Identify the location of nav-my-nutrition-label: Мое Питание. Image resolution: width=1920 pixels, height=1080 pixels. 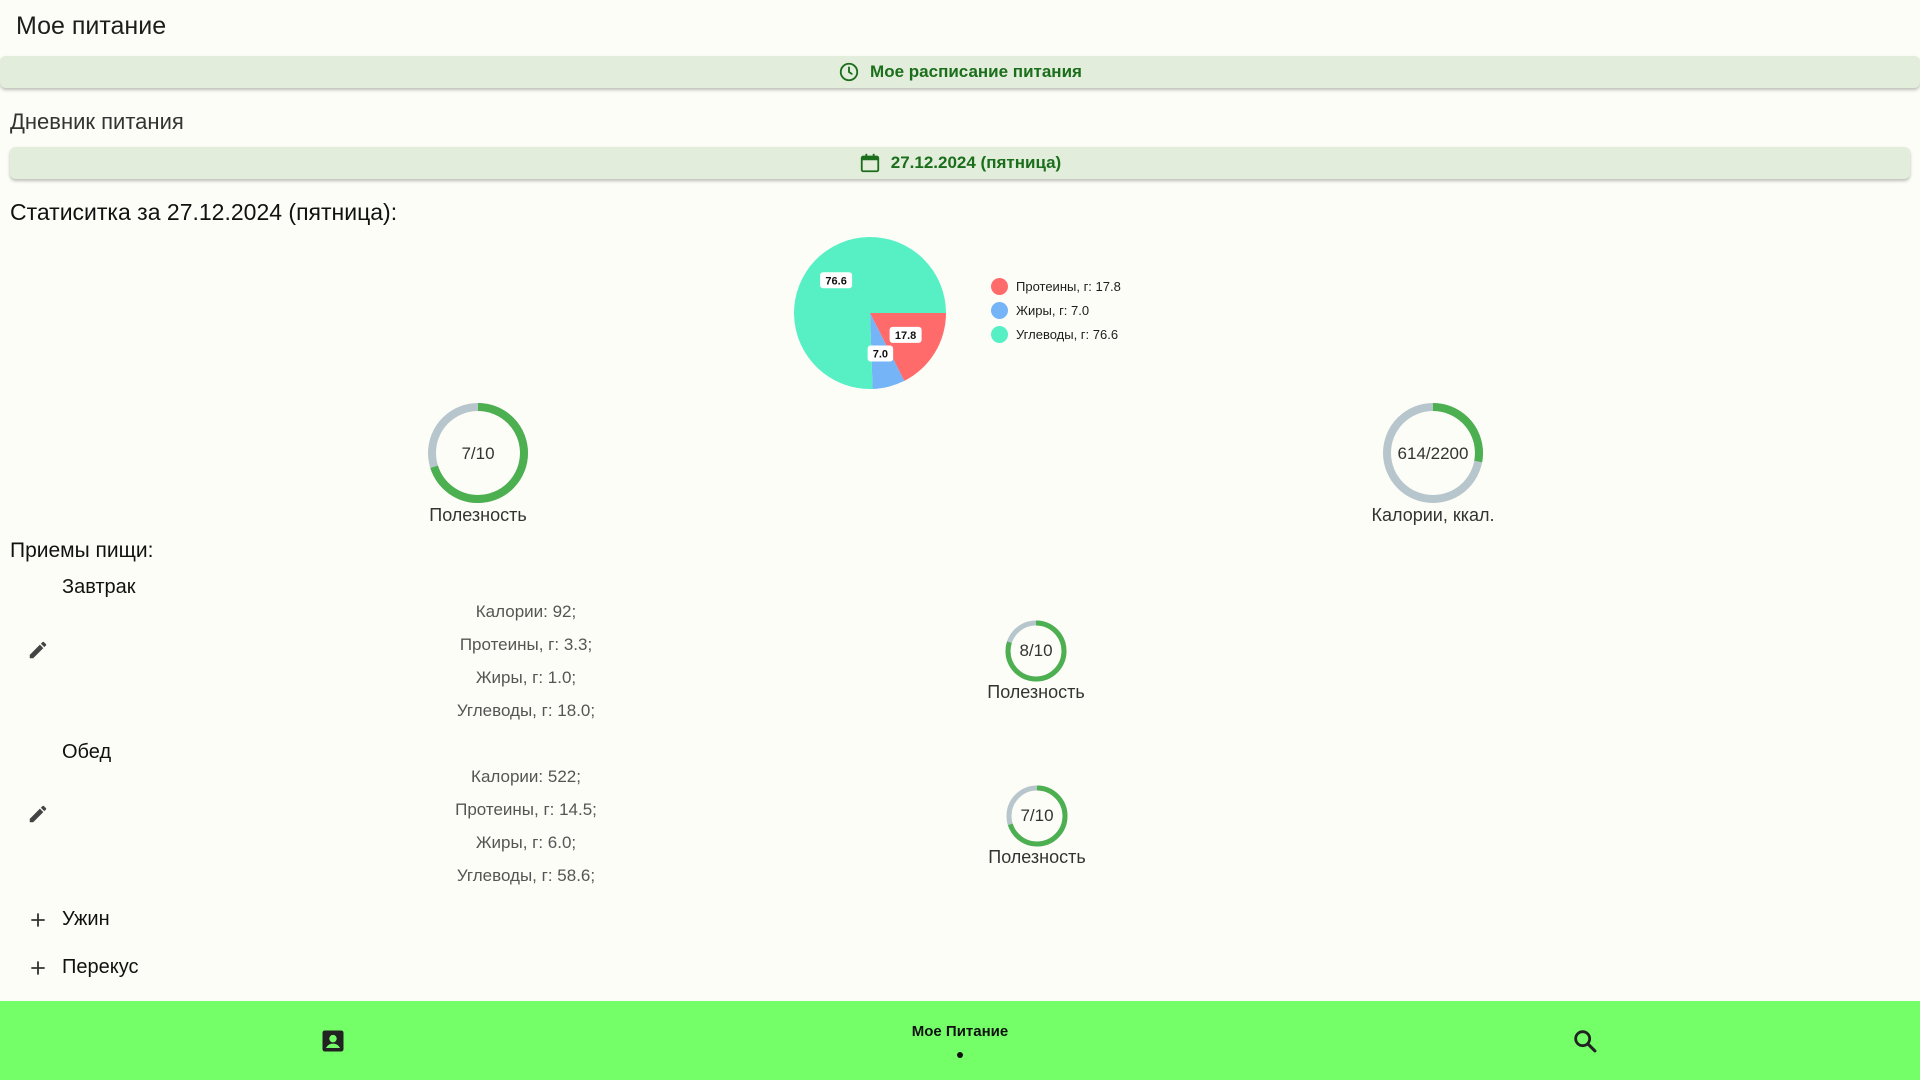
(960, 1031).